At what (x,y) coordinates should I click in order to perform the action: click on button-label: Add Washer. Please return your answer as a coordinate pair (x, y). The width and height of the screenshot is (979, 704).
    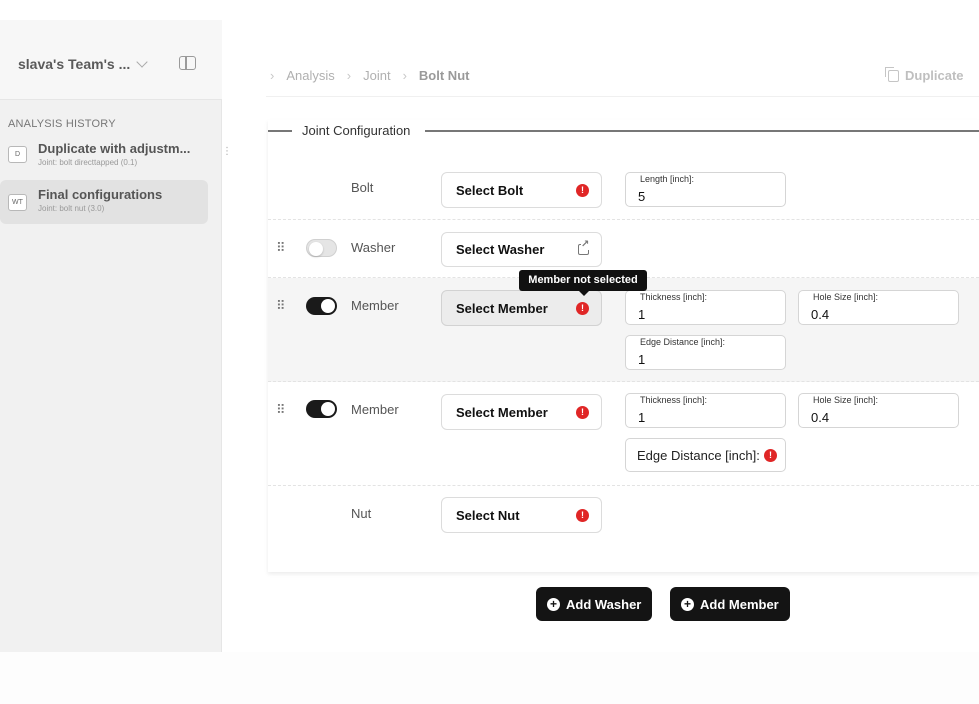
    Looking at the image, I should click on (604, 604).